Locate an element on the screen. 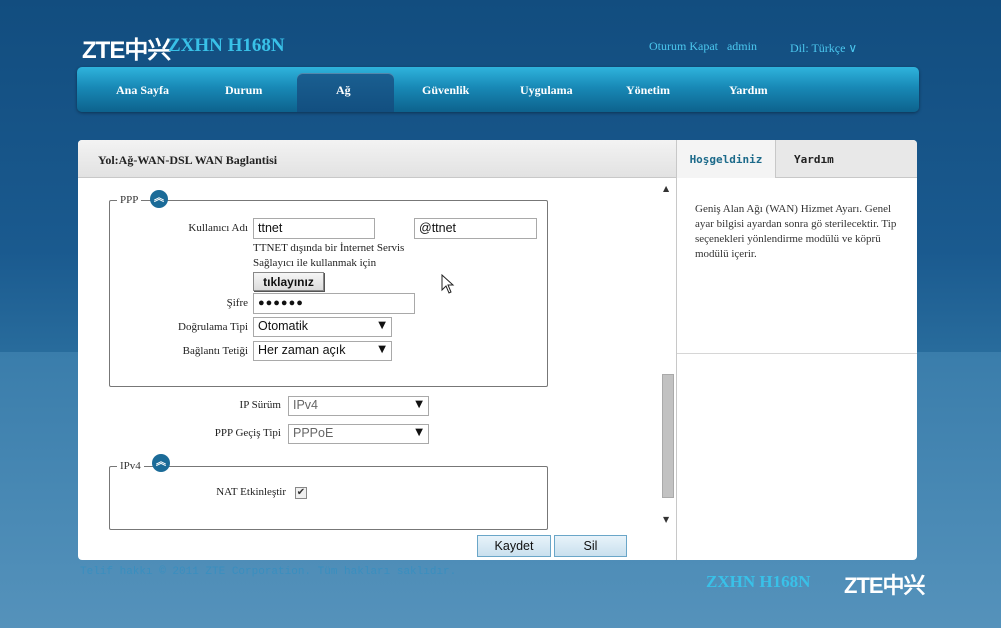  user-links: Oturum Kapat admin is located at coordinates (706, 46).